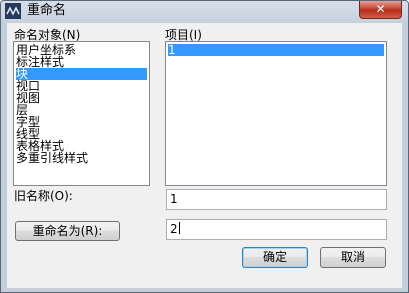  What do you see at coordinates (183, 35) in the screenshot?
I see `items-label: 项目(I)` at bounding box center [183, 35].